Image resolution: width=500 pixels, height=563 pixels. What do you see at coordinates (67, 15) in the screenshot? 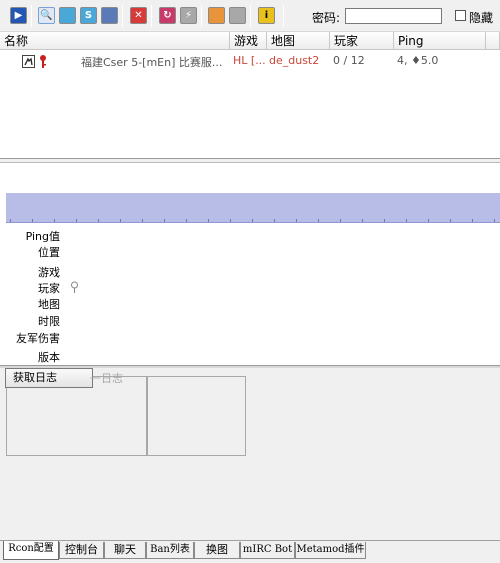
I see `server-list-icon` at bounding box center [67, 15].